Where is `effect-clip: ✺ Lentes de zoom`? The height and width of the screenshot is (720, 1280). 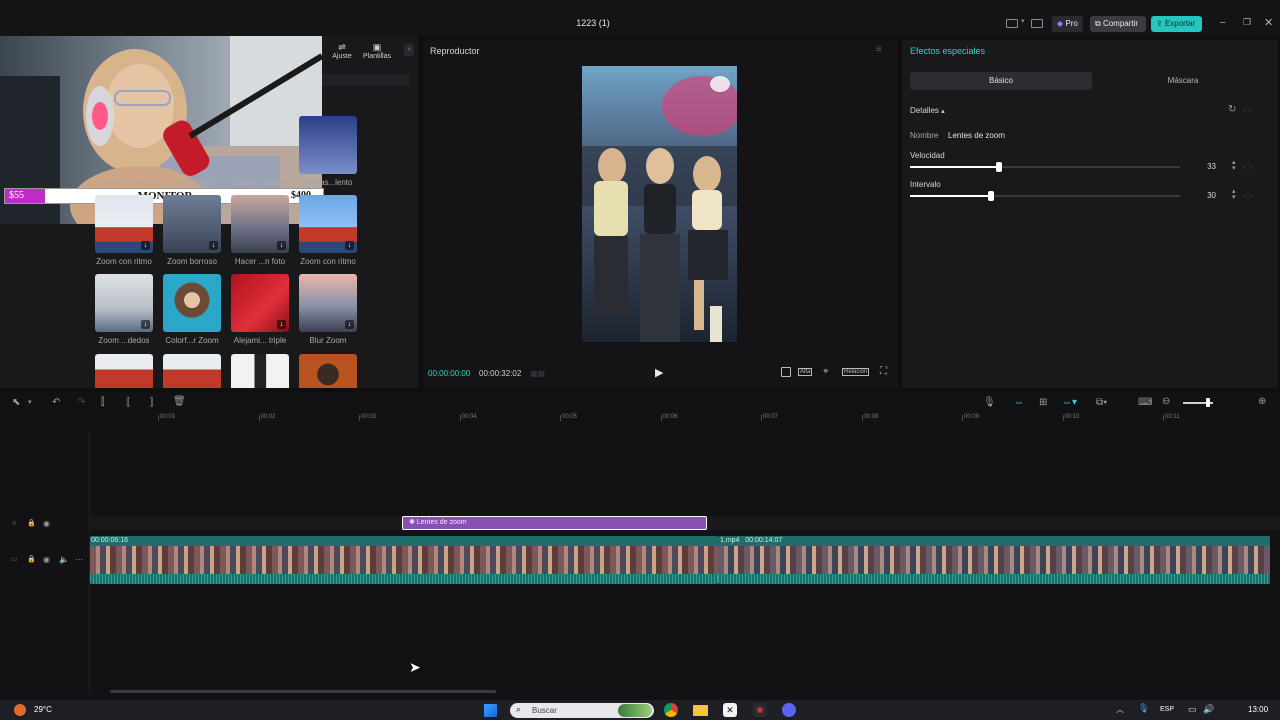 effect-clip: ✺ Lentes de zoom is located at coordinates (554, 523).